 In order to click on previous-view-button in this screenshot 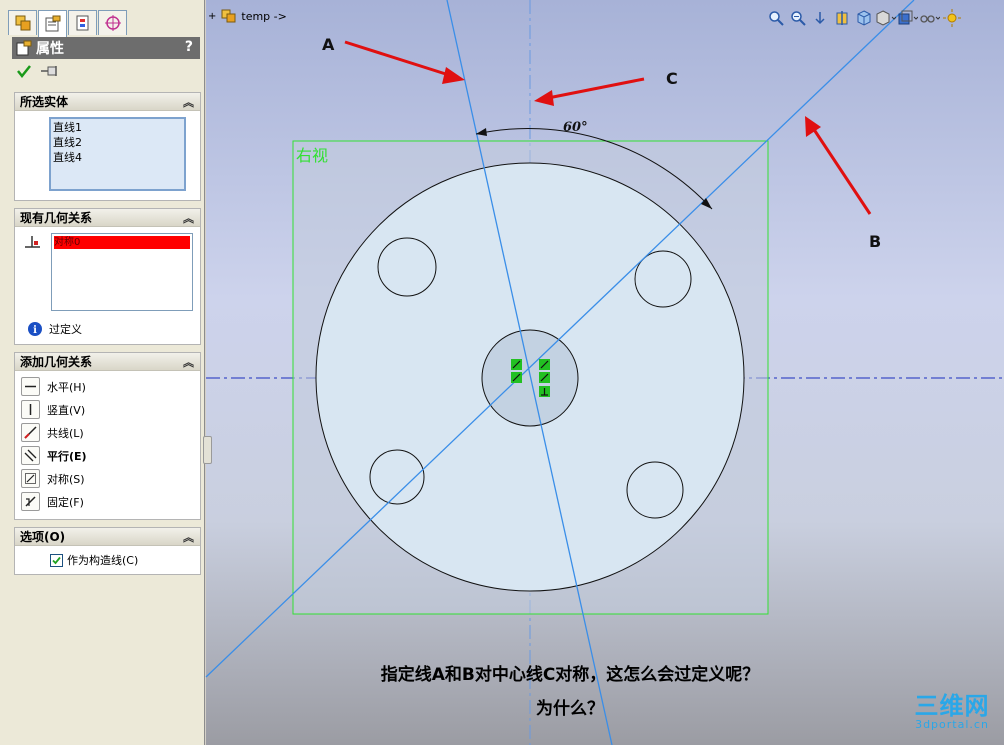, I will do `click(820, 18)`.